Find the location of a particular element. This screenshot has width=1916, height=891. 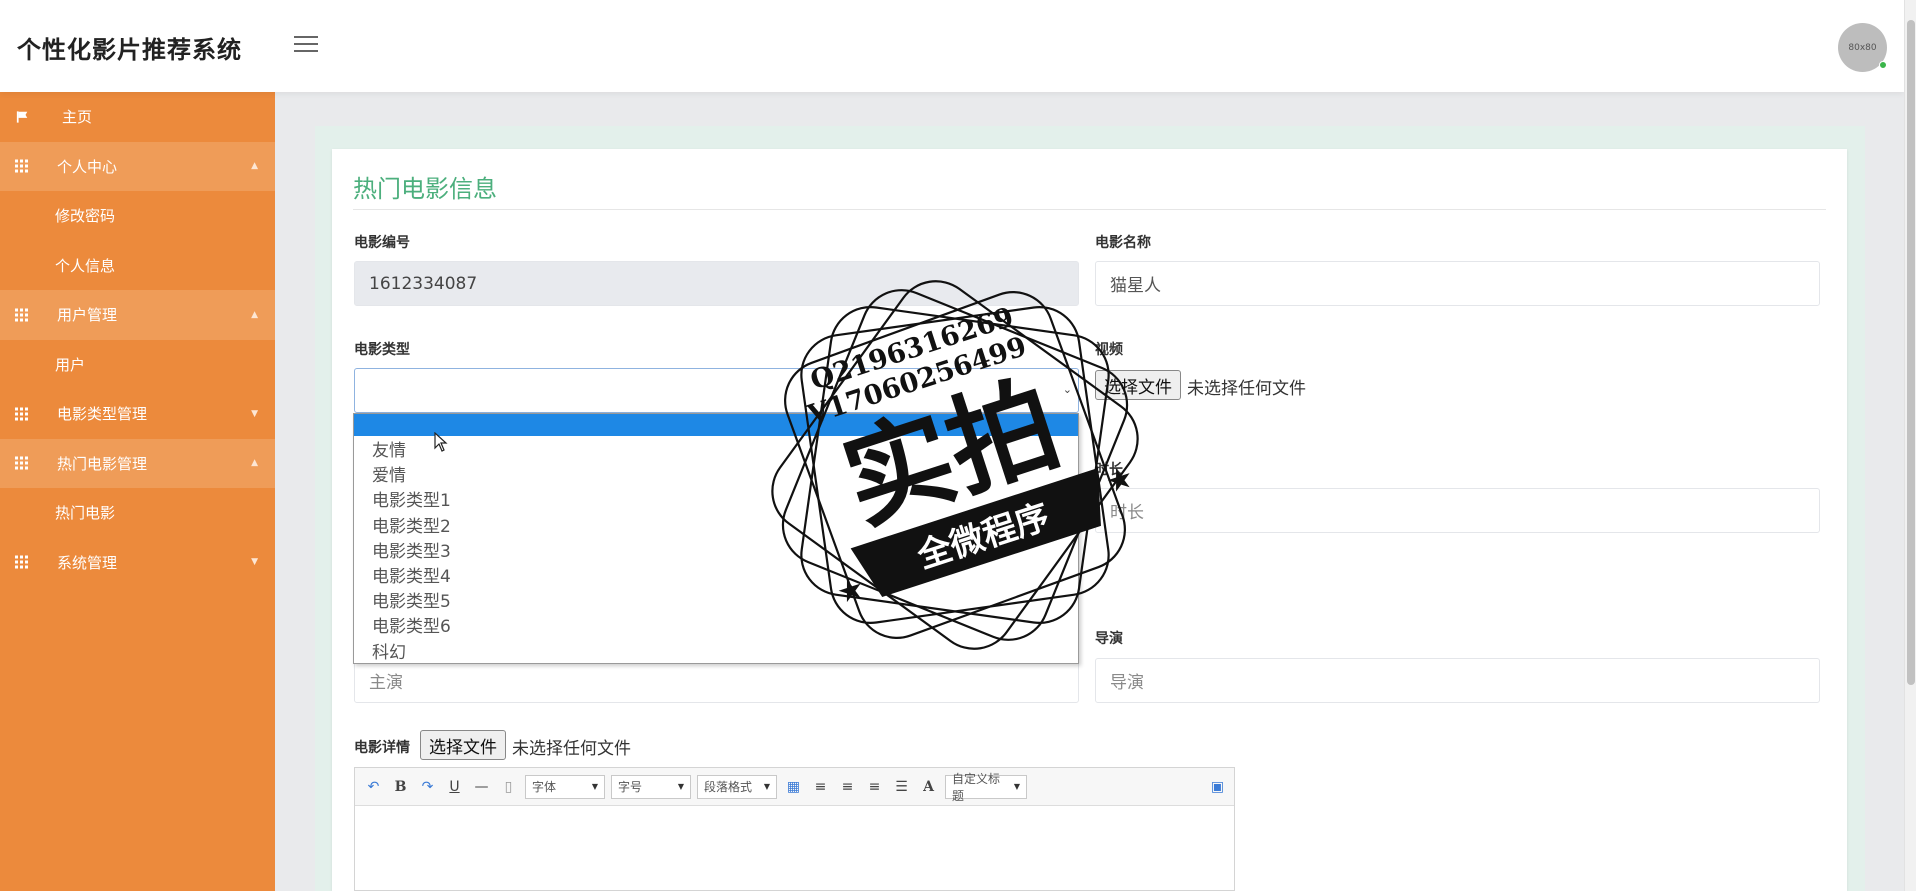

sidebar-item-label: 个人中心 is located at coordinates (87, 166).